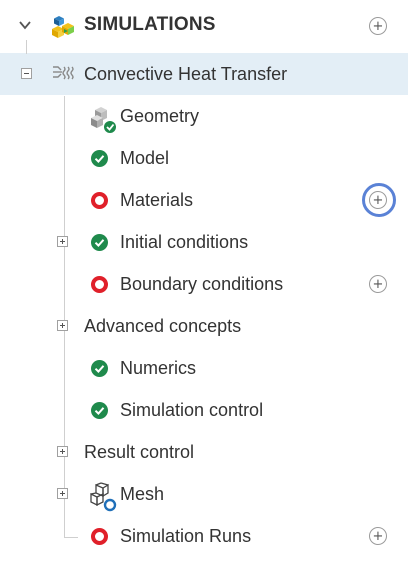 Image resolution: width=408 pixels, height=568 pixels. What do you see at coordinates (159, 116) in the screenshot?
I see `tree-item-label: Geometry` at bounding box center [159, 116].